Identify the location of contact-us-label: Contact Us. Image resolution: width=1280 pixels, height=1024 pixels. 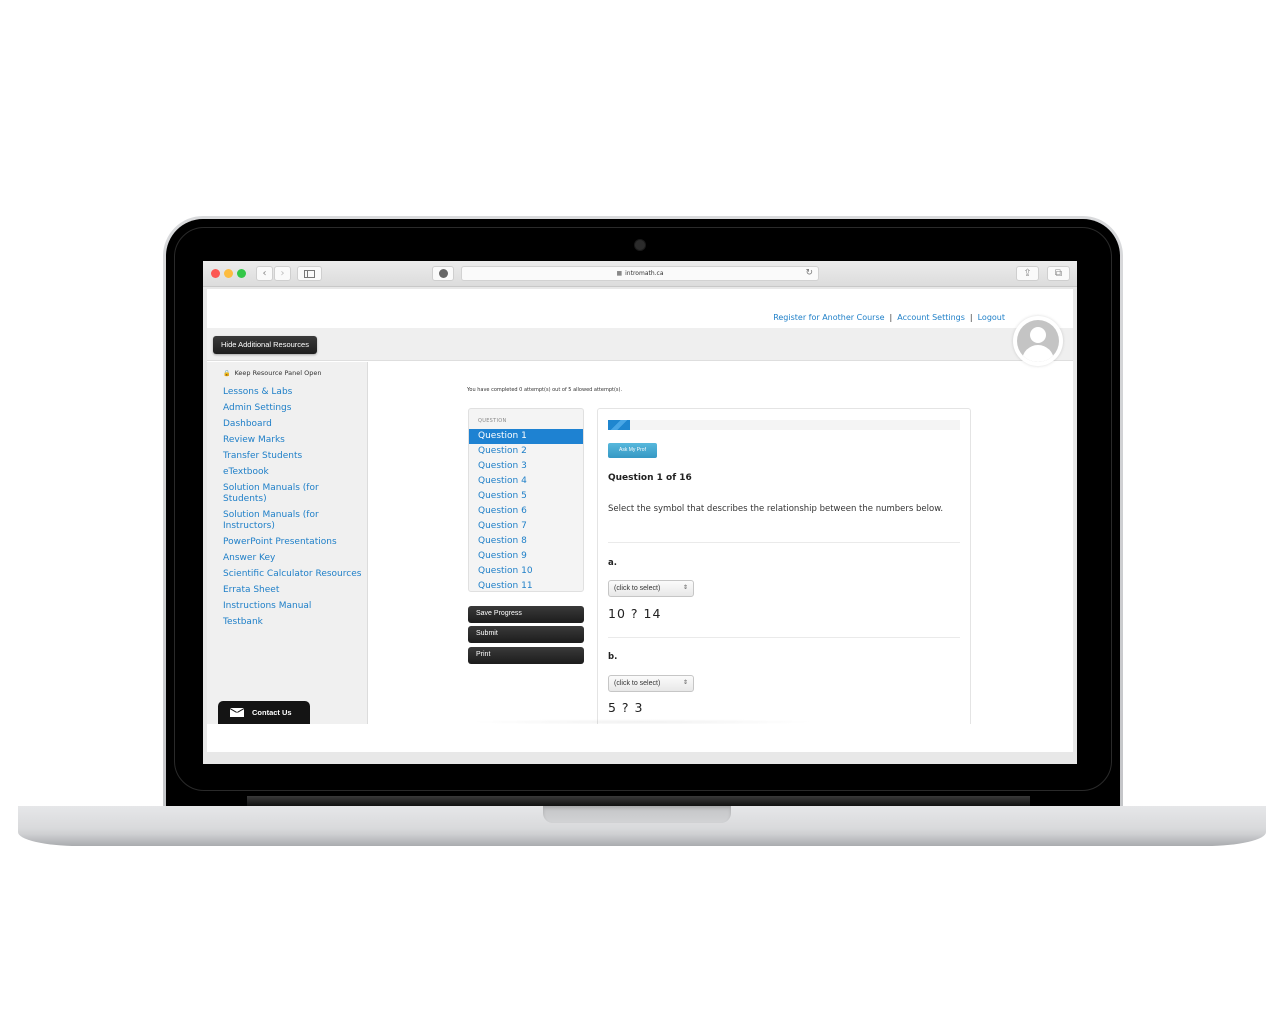
(272, 712).